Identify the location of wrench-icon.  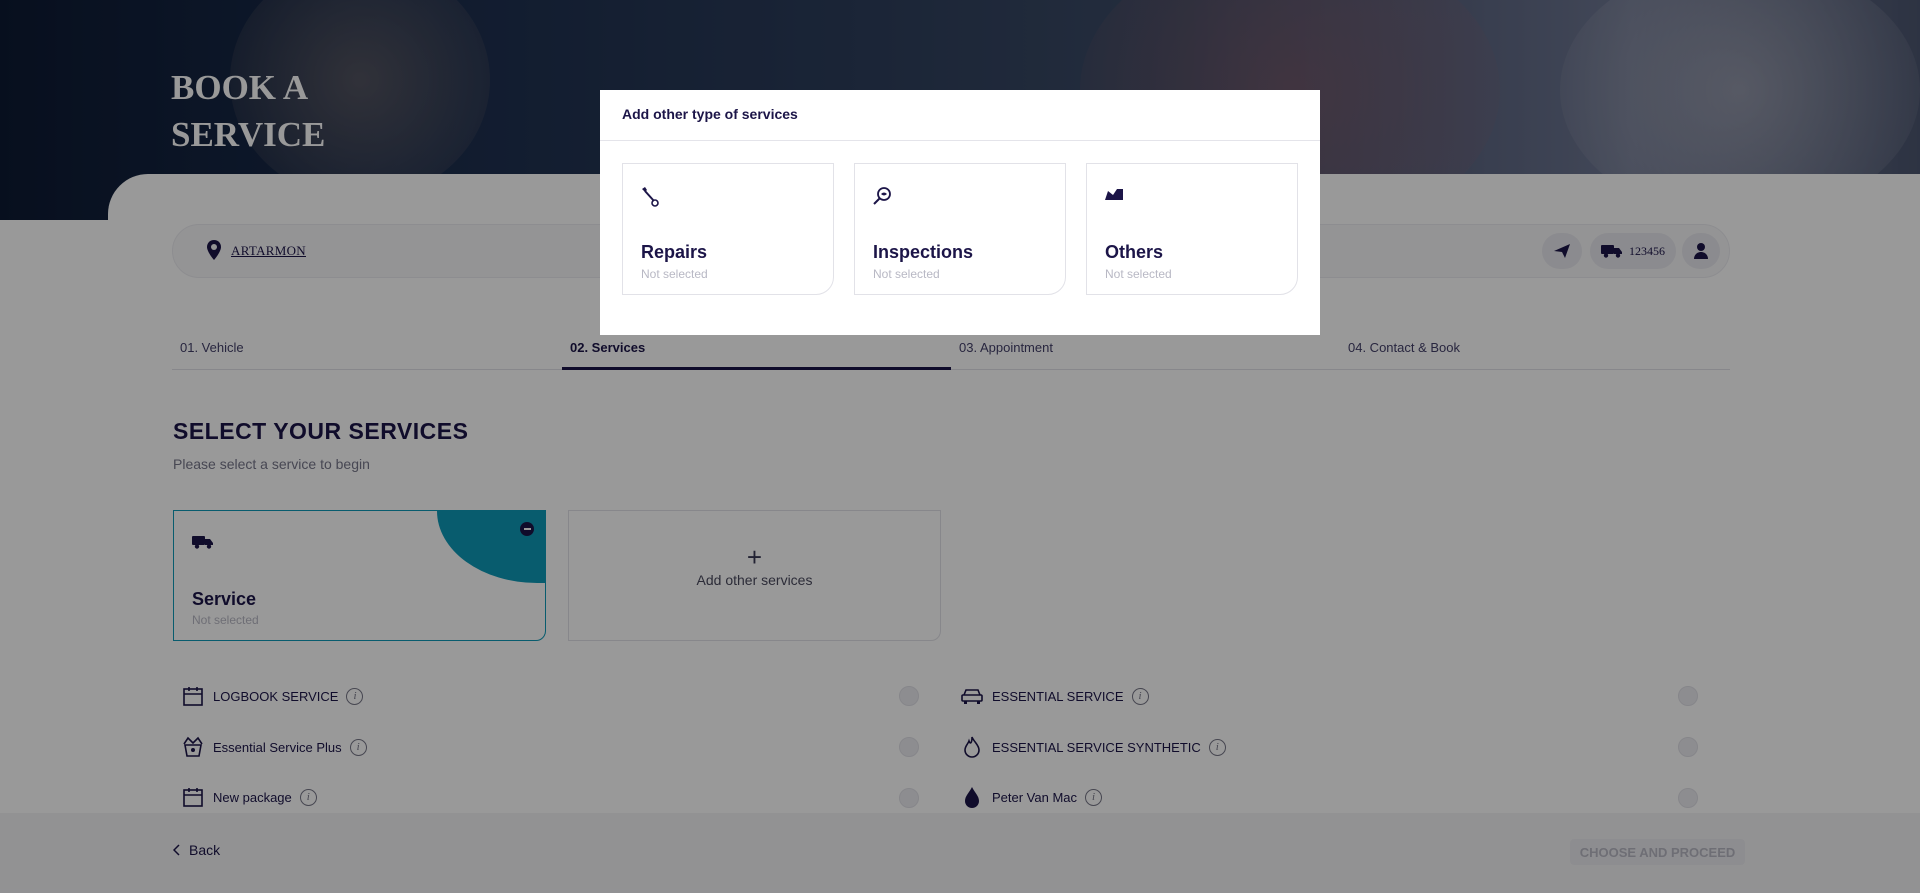
(650, 197).